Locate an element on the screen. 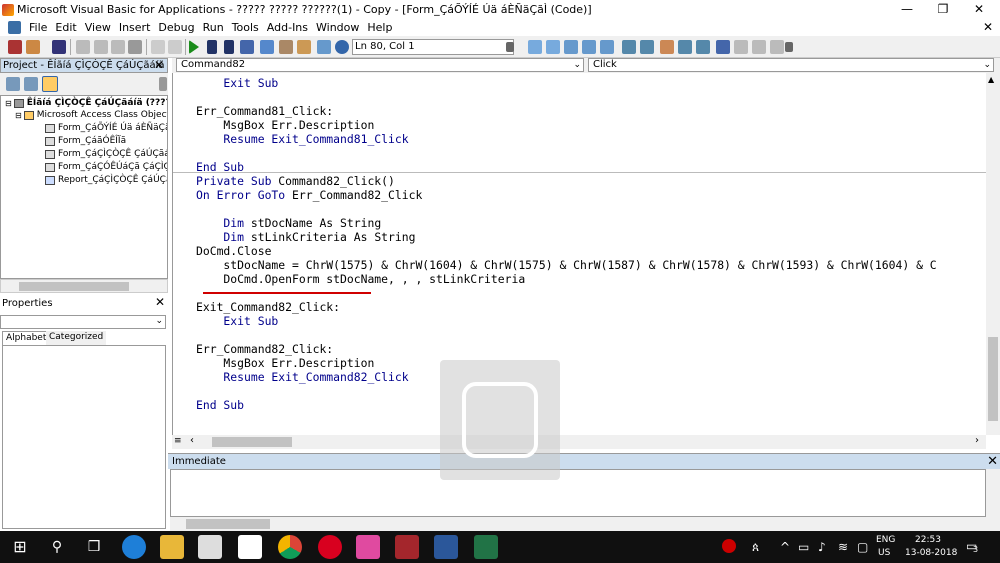 This screenshot has width=1000, height=563. code-line: Exit_Command82_Click: is located at coordinates (268, 307).